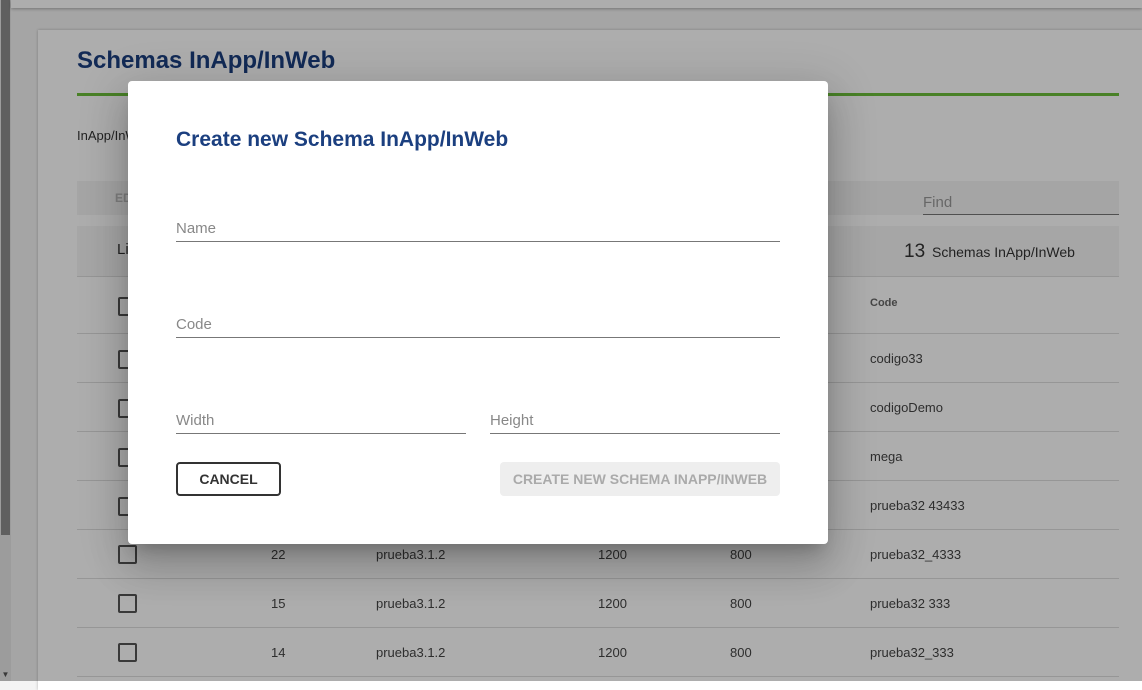 The image size is (1142, 690). Describe the element at coordinates (321, 420) in the screenshot. I see `width-input` at that location.